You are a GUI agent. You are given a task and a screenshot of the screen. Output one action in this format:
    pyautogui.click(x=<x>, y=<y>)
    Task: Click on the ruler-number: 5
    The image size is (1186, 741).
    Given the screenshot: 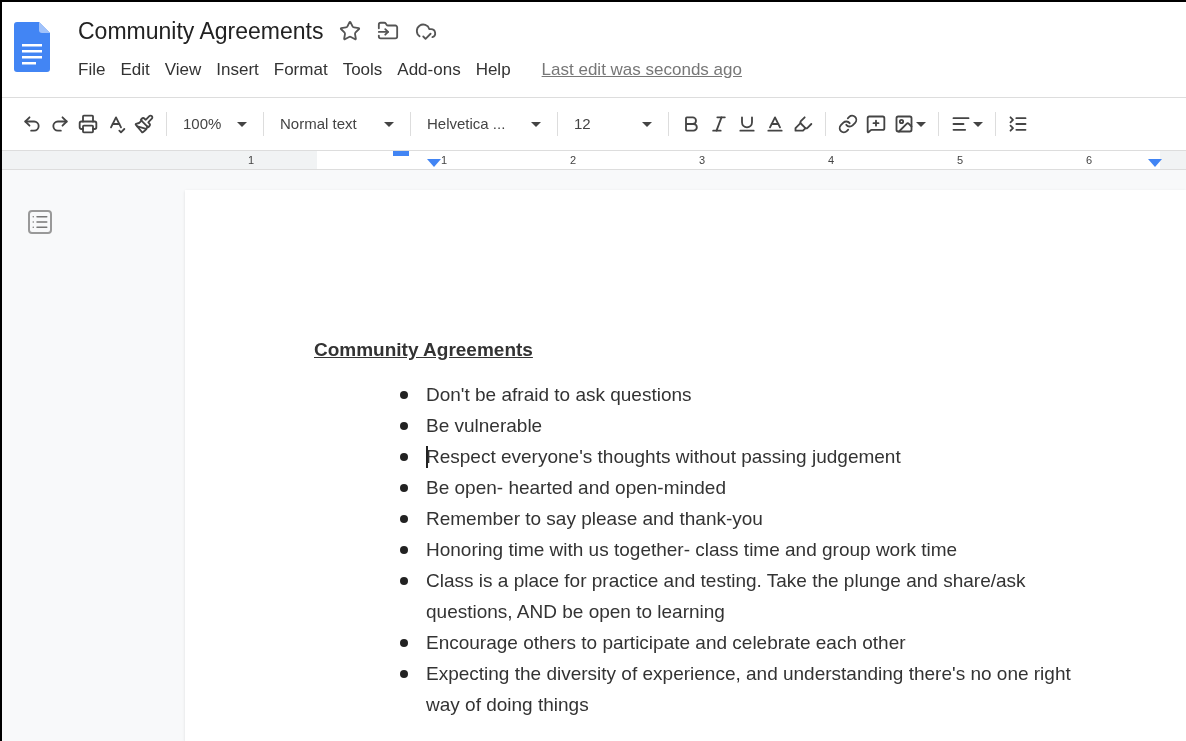 What is the action you would take?
    pyautogui.click(x=960, y=160)
    